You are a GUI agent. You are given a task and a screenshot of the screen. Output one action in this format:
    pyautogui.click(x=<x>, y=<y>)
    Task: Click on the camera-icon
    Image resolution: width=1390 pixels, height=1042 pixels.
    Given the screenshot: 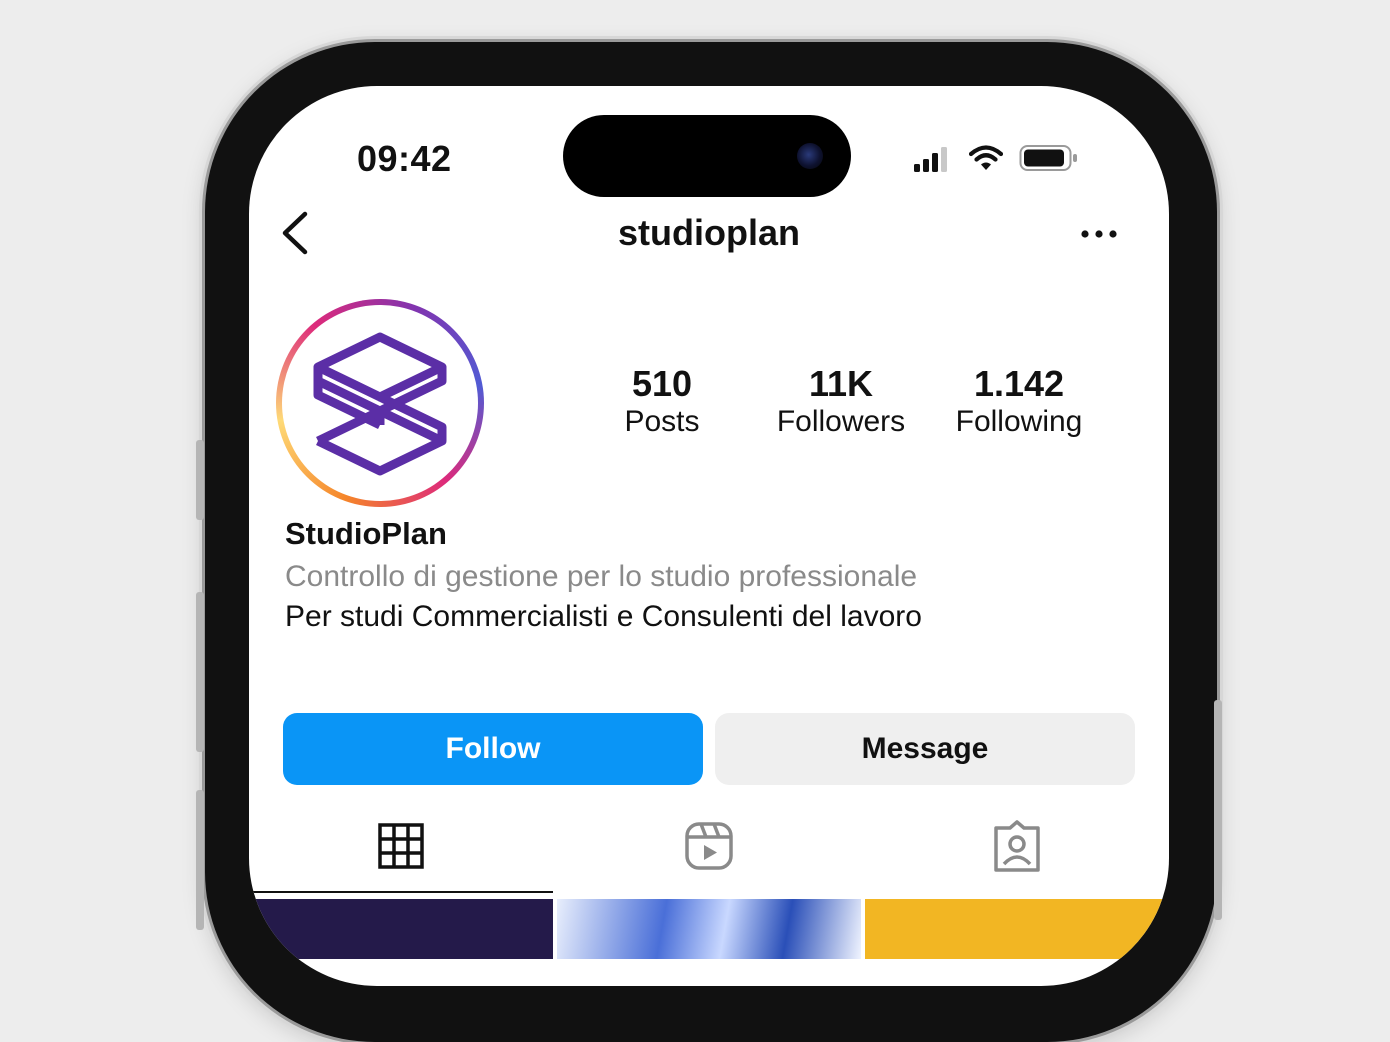 What is the action you would take?
    pyautogui.click(x=810, y=156)
    